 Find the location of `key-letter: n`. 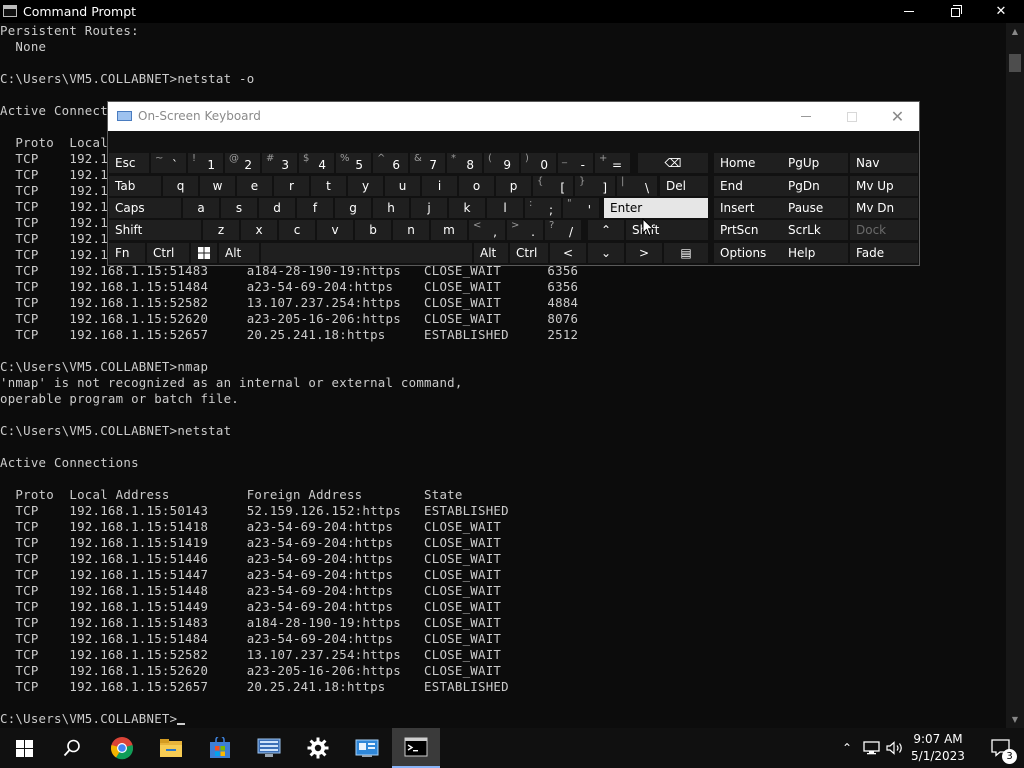

key-letter: n is located at coordinates (411, 230).